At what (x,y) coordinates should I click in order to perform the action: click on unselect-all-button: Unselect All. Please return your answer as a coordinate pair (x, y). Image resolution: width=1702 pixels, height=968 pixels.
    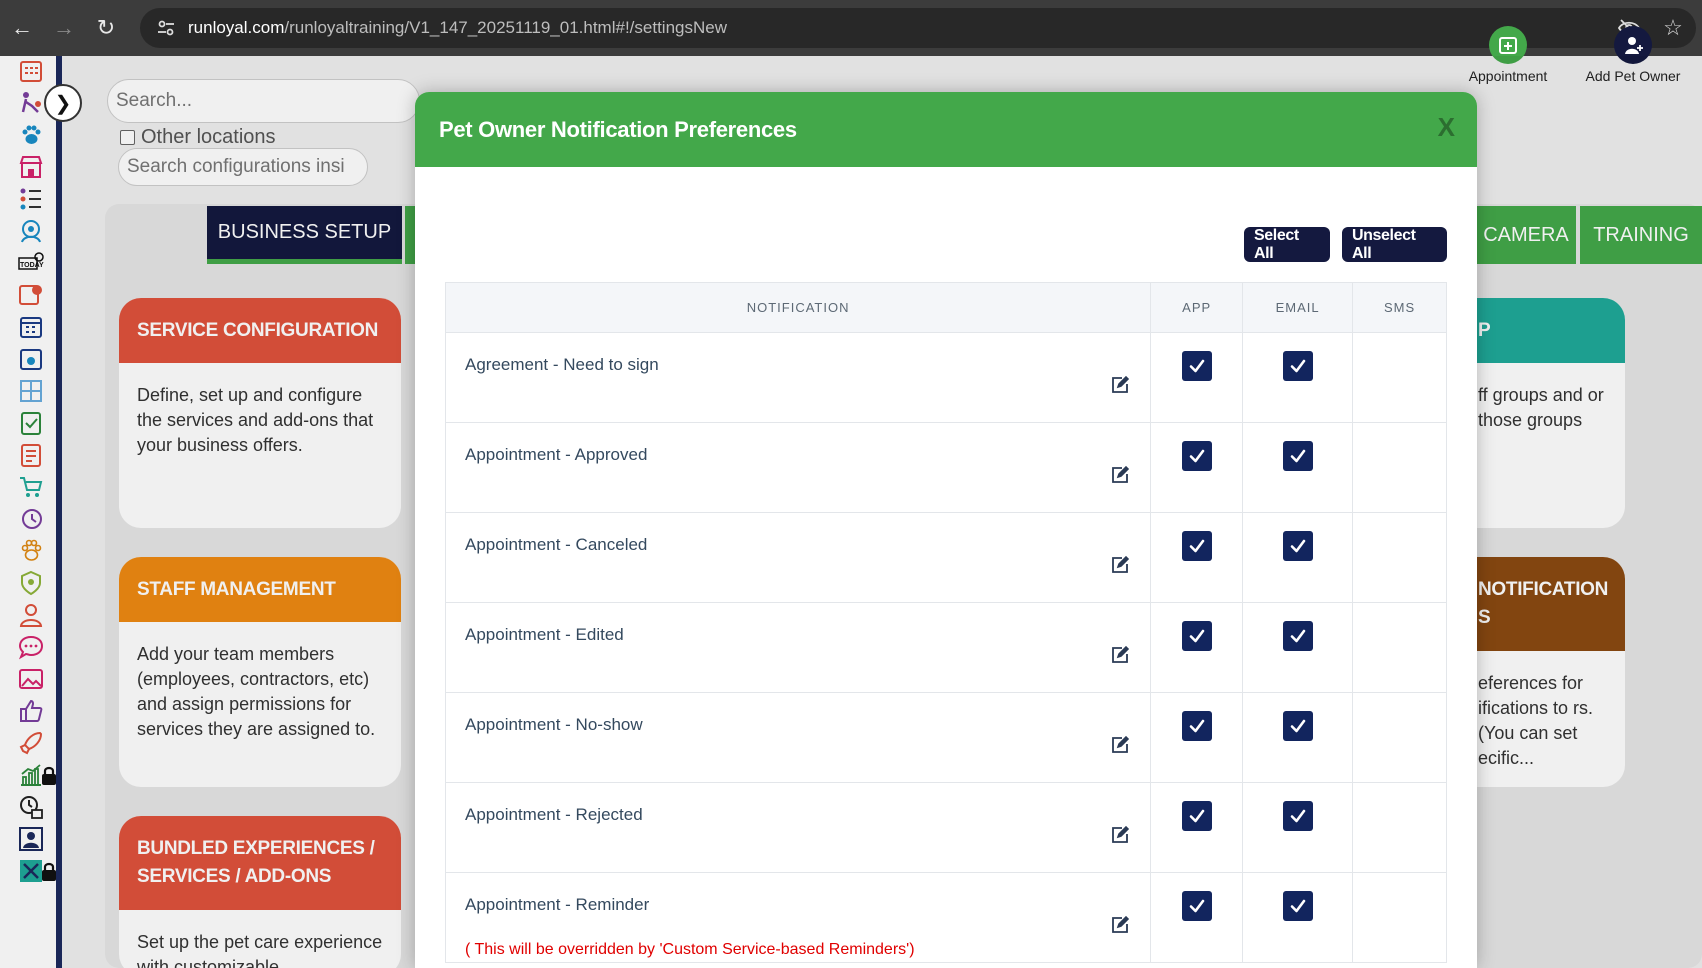
    Looking at the image, I should click on (1394, 244).